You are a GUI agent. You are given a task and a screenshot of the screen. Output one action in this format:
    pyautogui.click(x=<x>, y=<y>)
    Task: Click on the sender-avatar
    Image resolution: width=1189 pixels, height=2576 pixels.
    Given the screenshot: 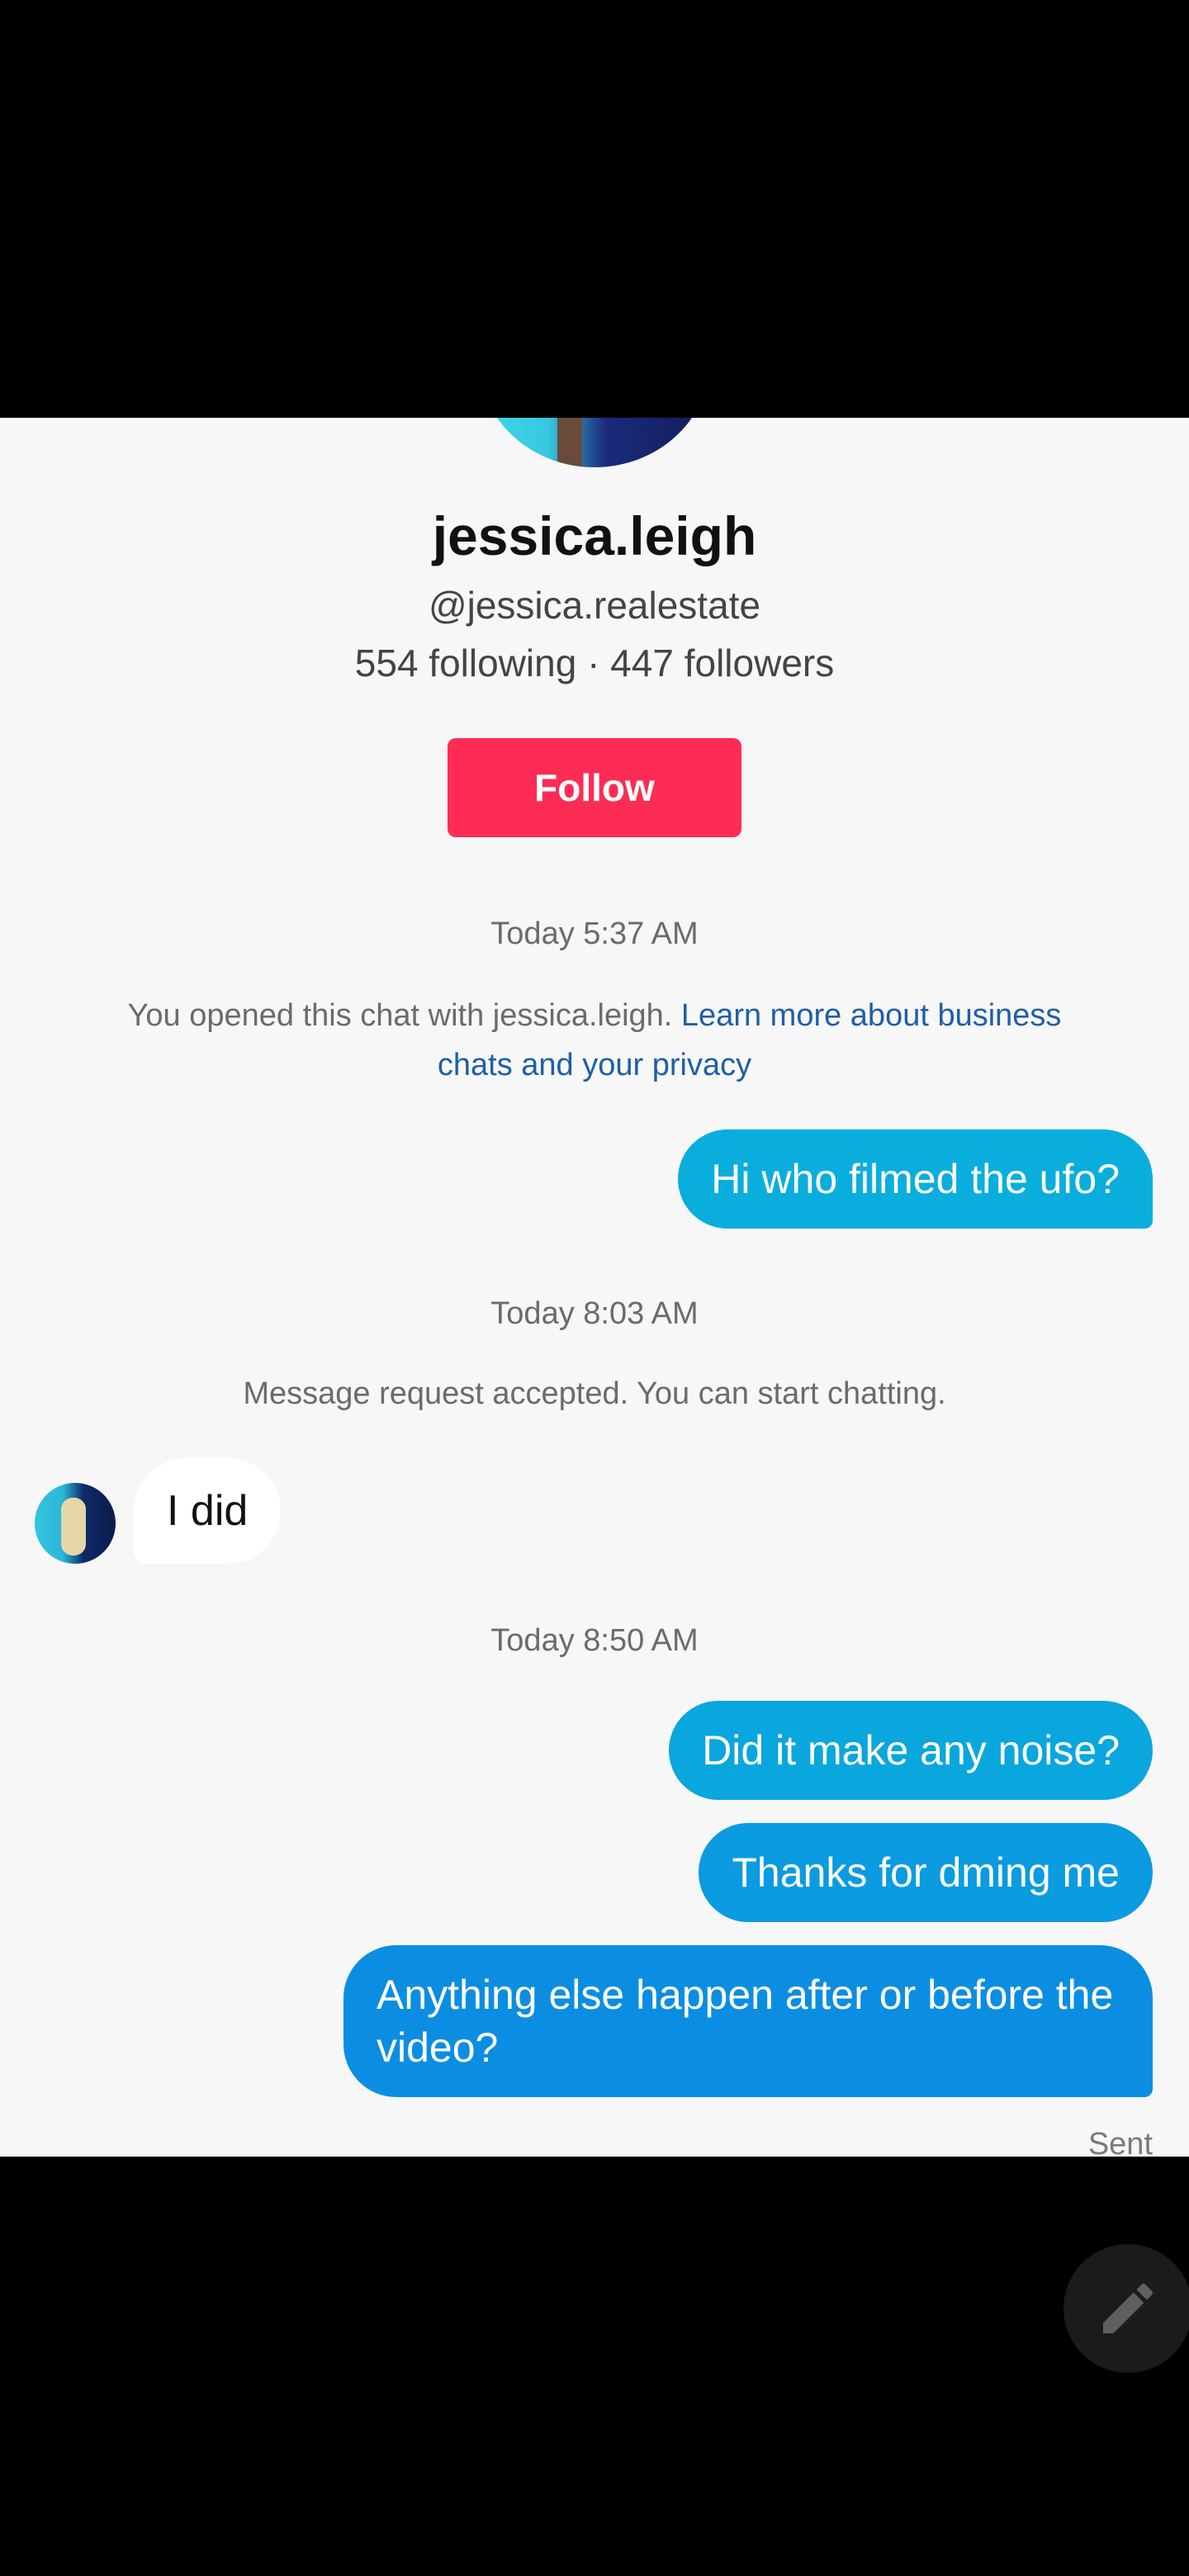 What is the action you would take?
    pyautogui.click(x=75, y=1523)
    